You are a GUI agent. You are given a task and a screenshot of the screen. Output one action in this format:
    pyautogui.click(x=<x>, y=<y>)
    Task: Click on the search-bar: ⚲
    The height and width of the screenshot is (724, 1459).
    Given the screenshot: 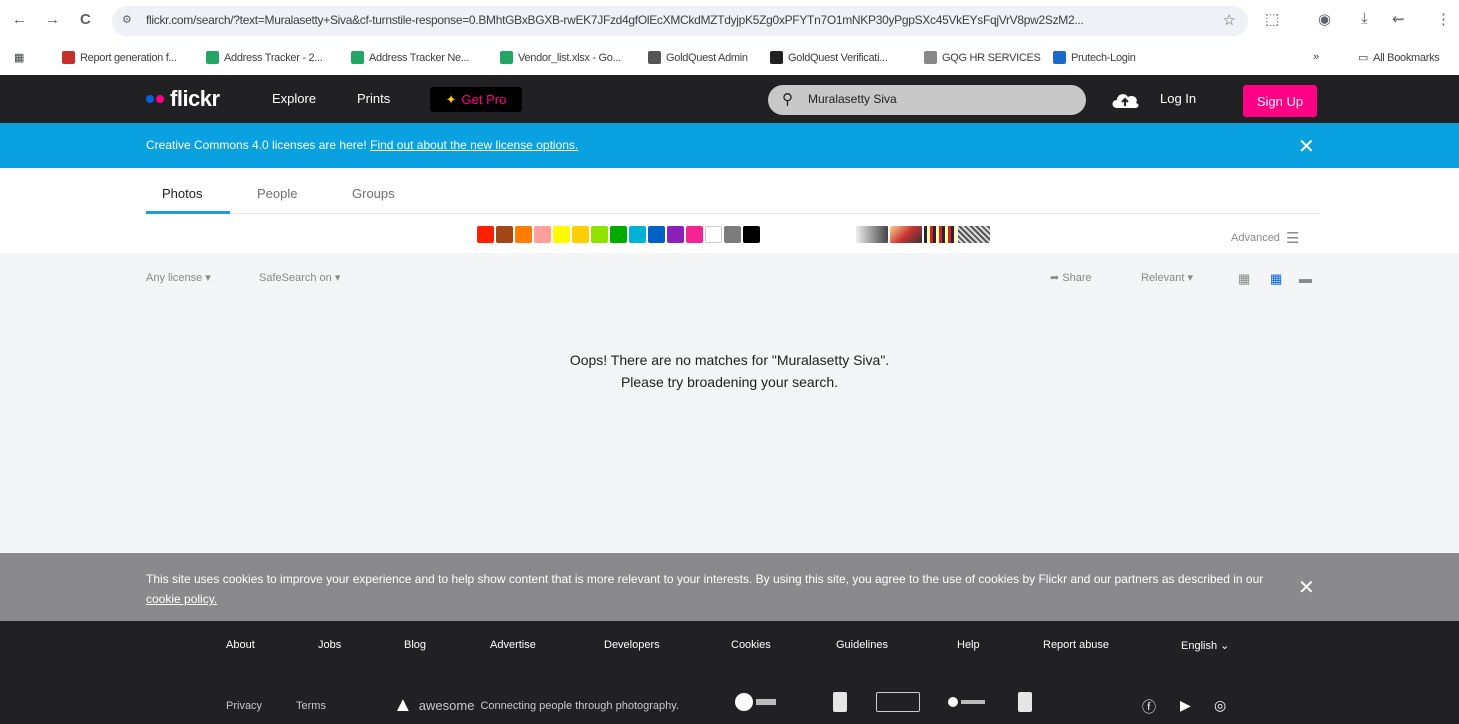 What is the action you would take?
    pyautogui.click(x=927, y=100)
    